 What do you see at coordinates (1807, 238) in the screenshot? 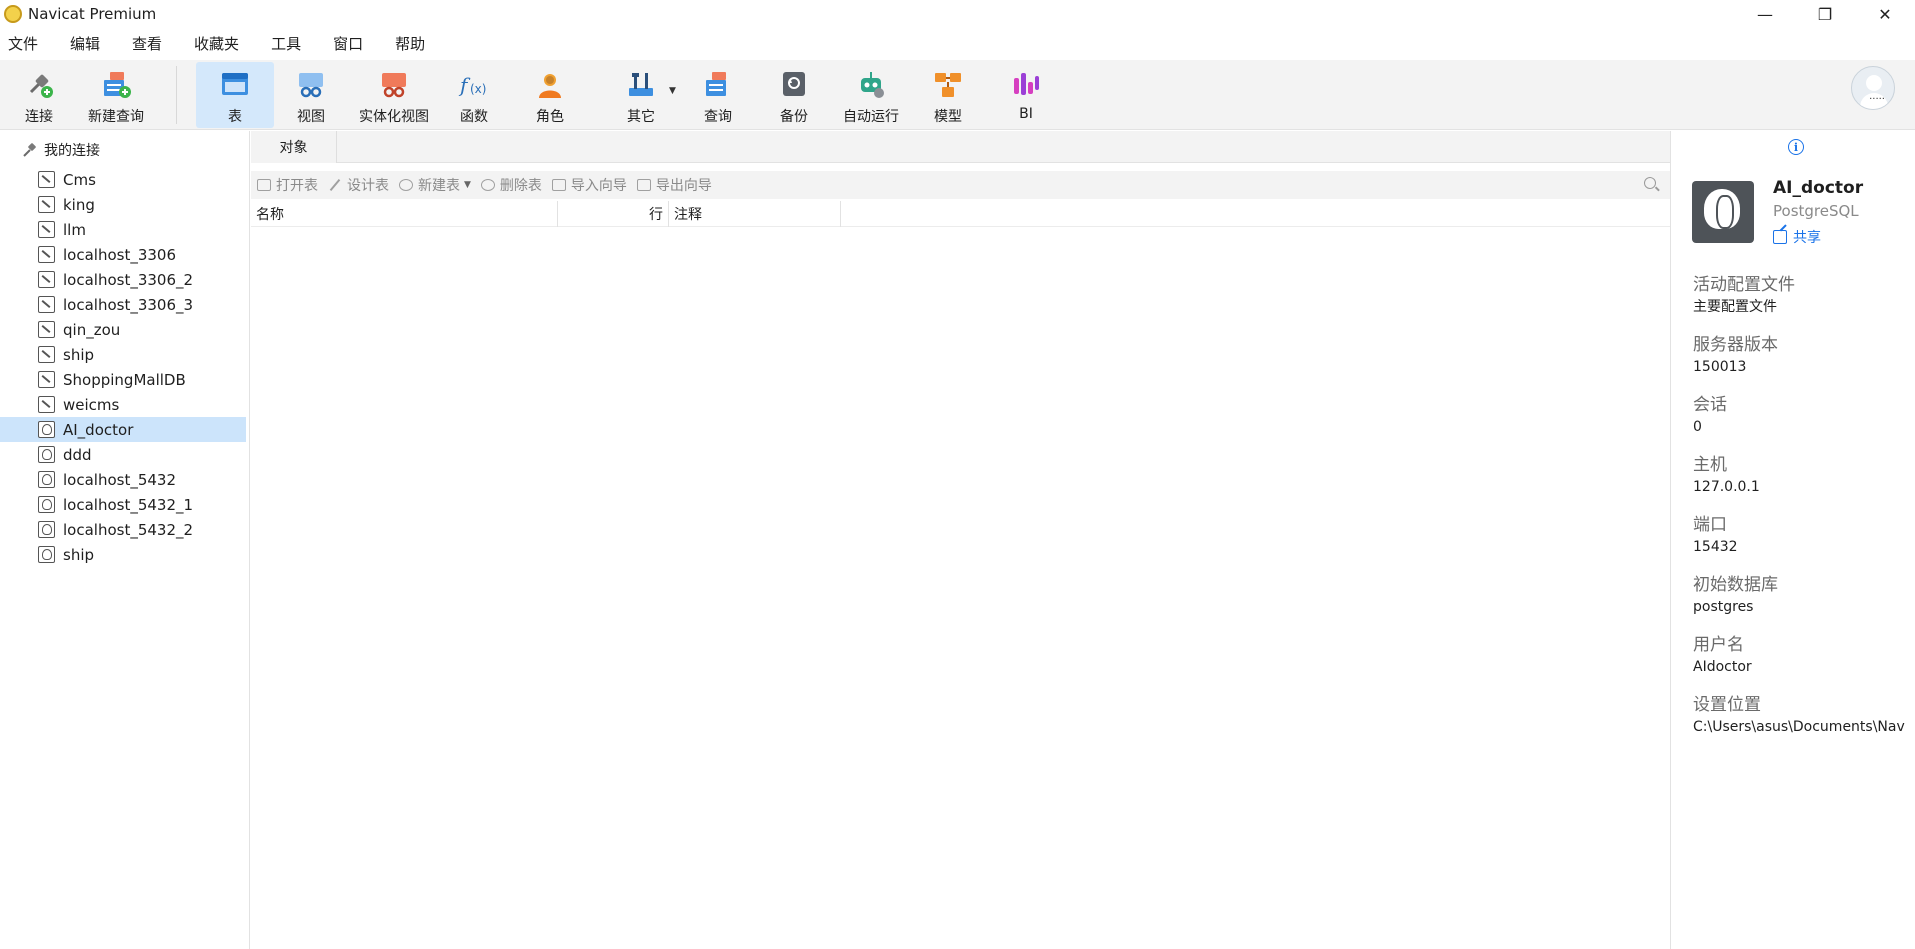
I see `share-label: 共享` at bounding box center [1807, 238].